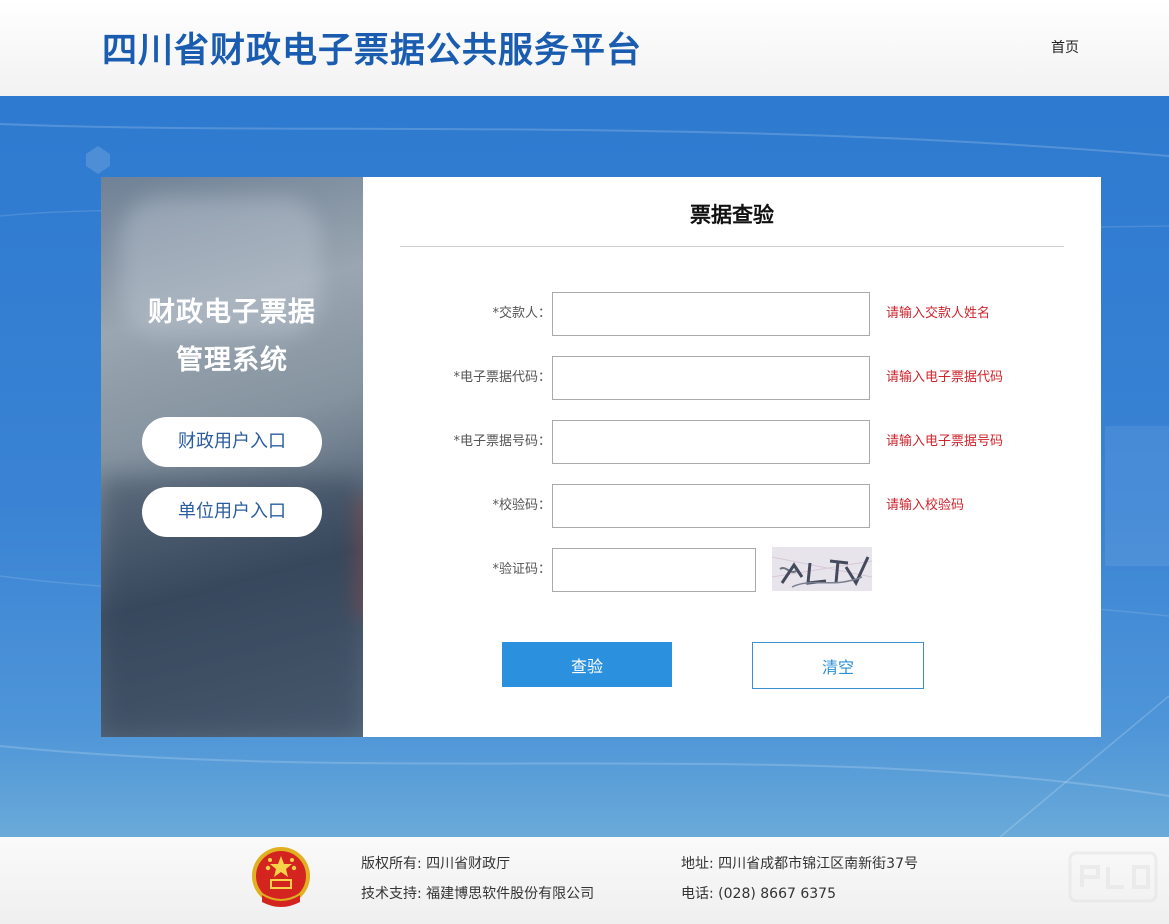 This screenshot has height=924, width=1169. What do you see at coordinates (654, 570) in the screenshot?
I see `captcha-input` at bounding box center [654, 570].